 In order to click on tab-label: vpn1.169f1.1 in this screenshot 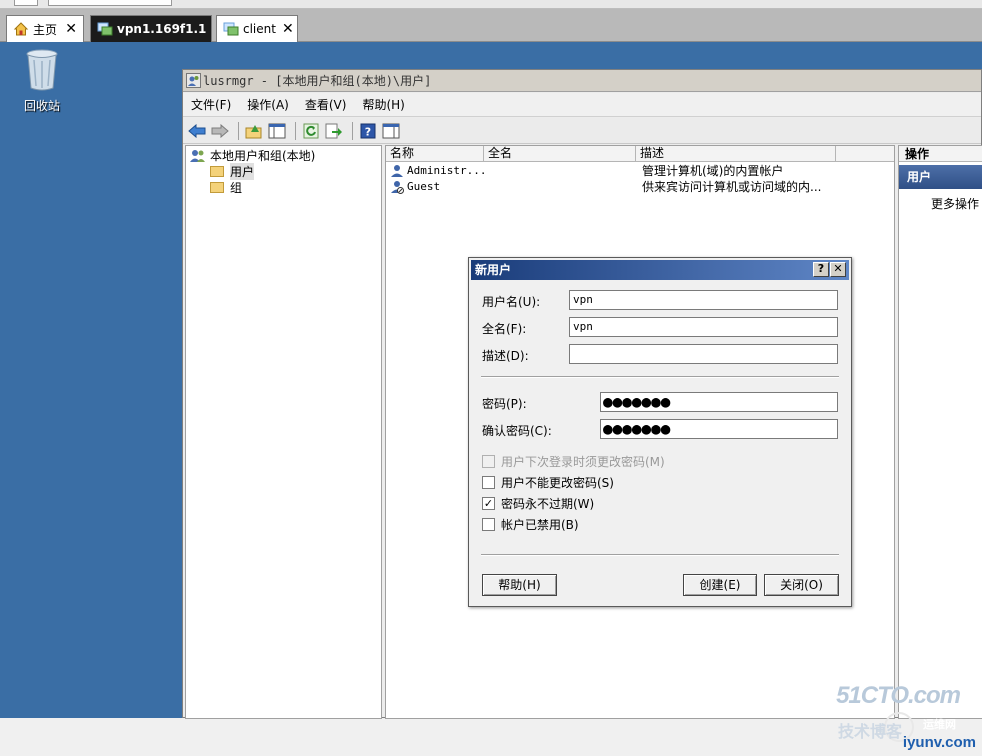, I will do `click(162, 29)`.